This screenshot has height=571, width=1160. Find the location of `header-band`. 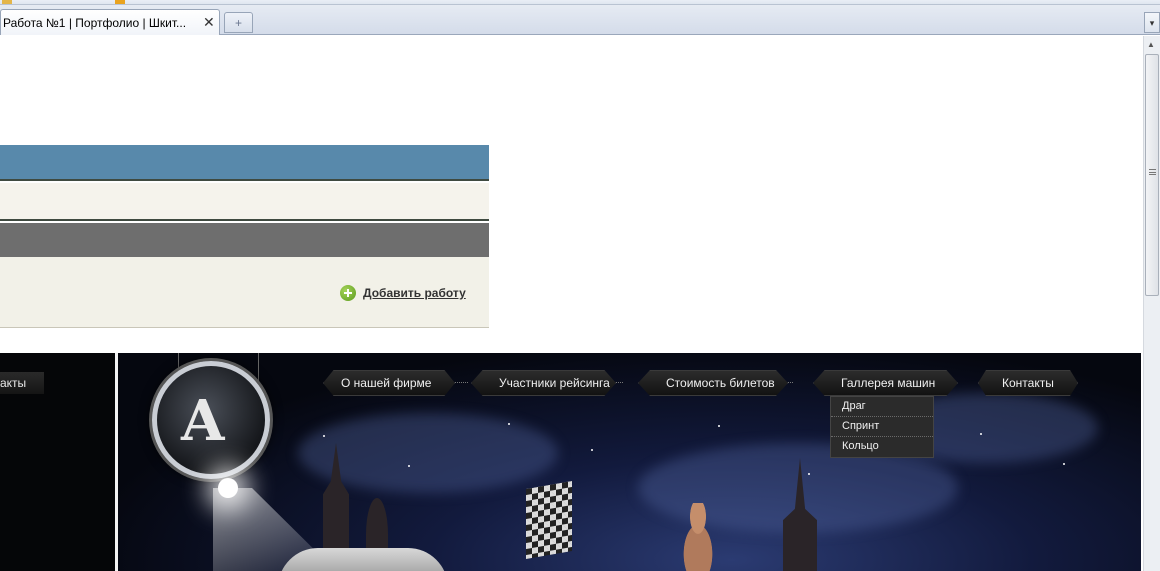

header-band is located at coordinates (244, 163).